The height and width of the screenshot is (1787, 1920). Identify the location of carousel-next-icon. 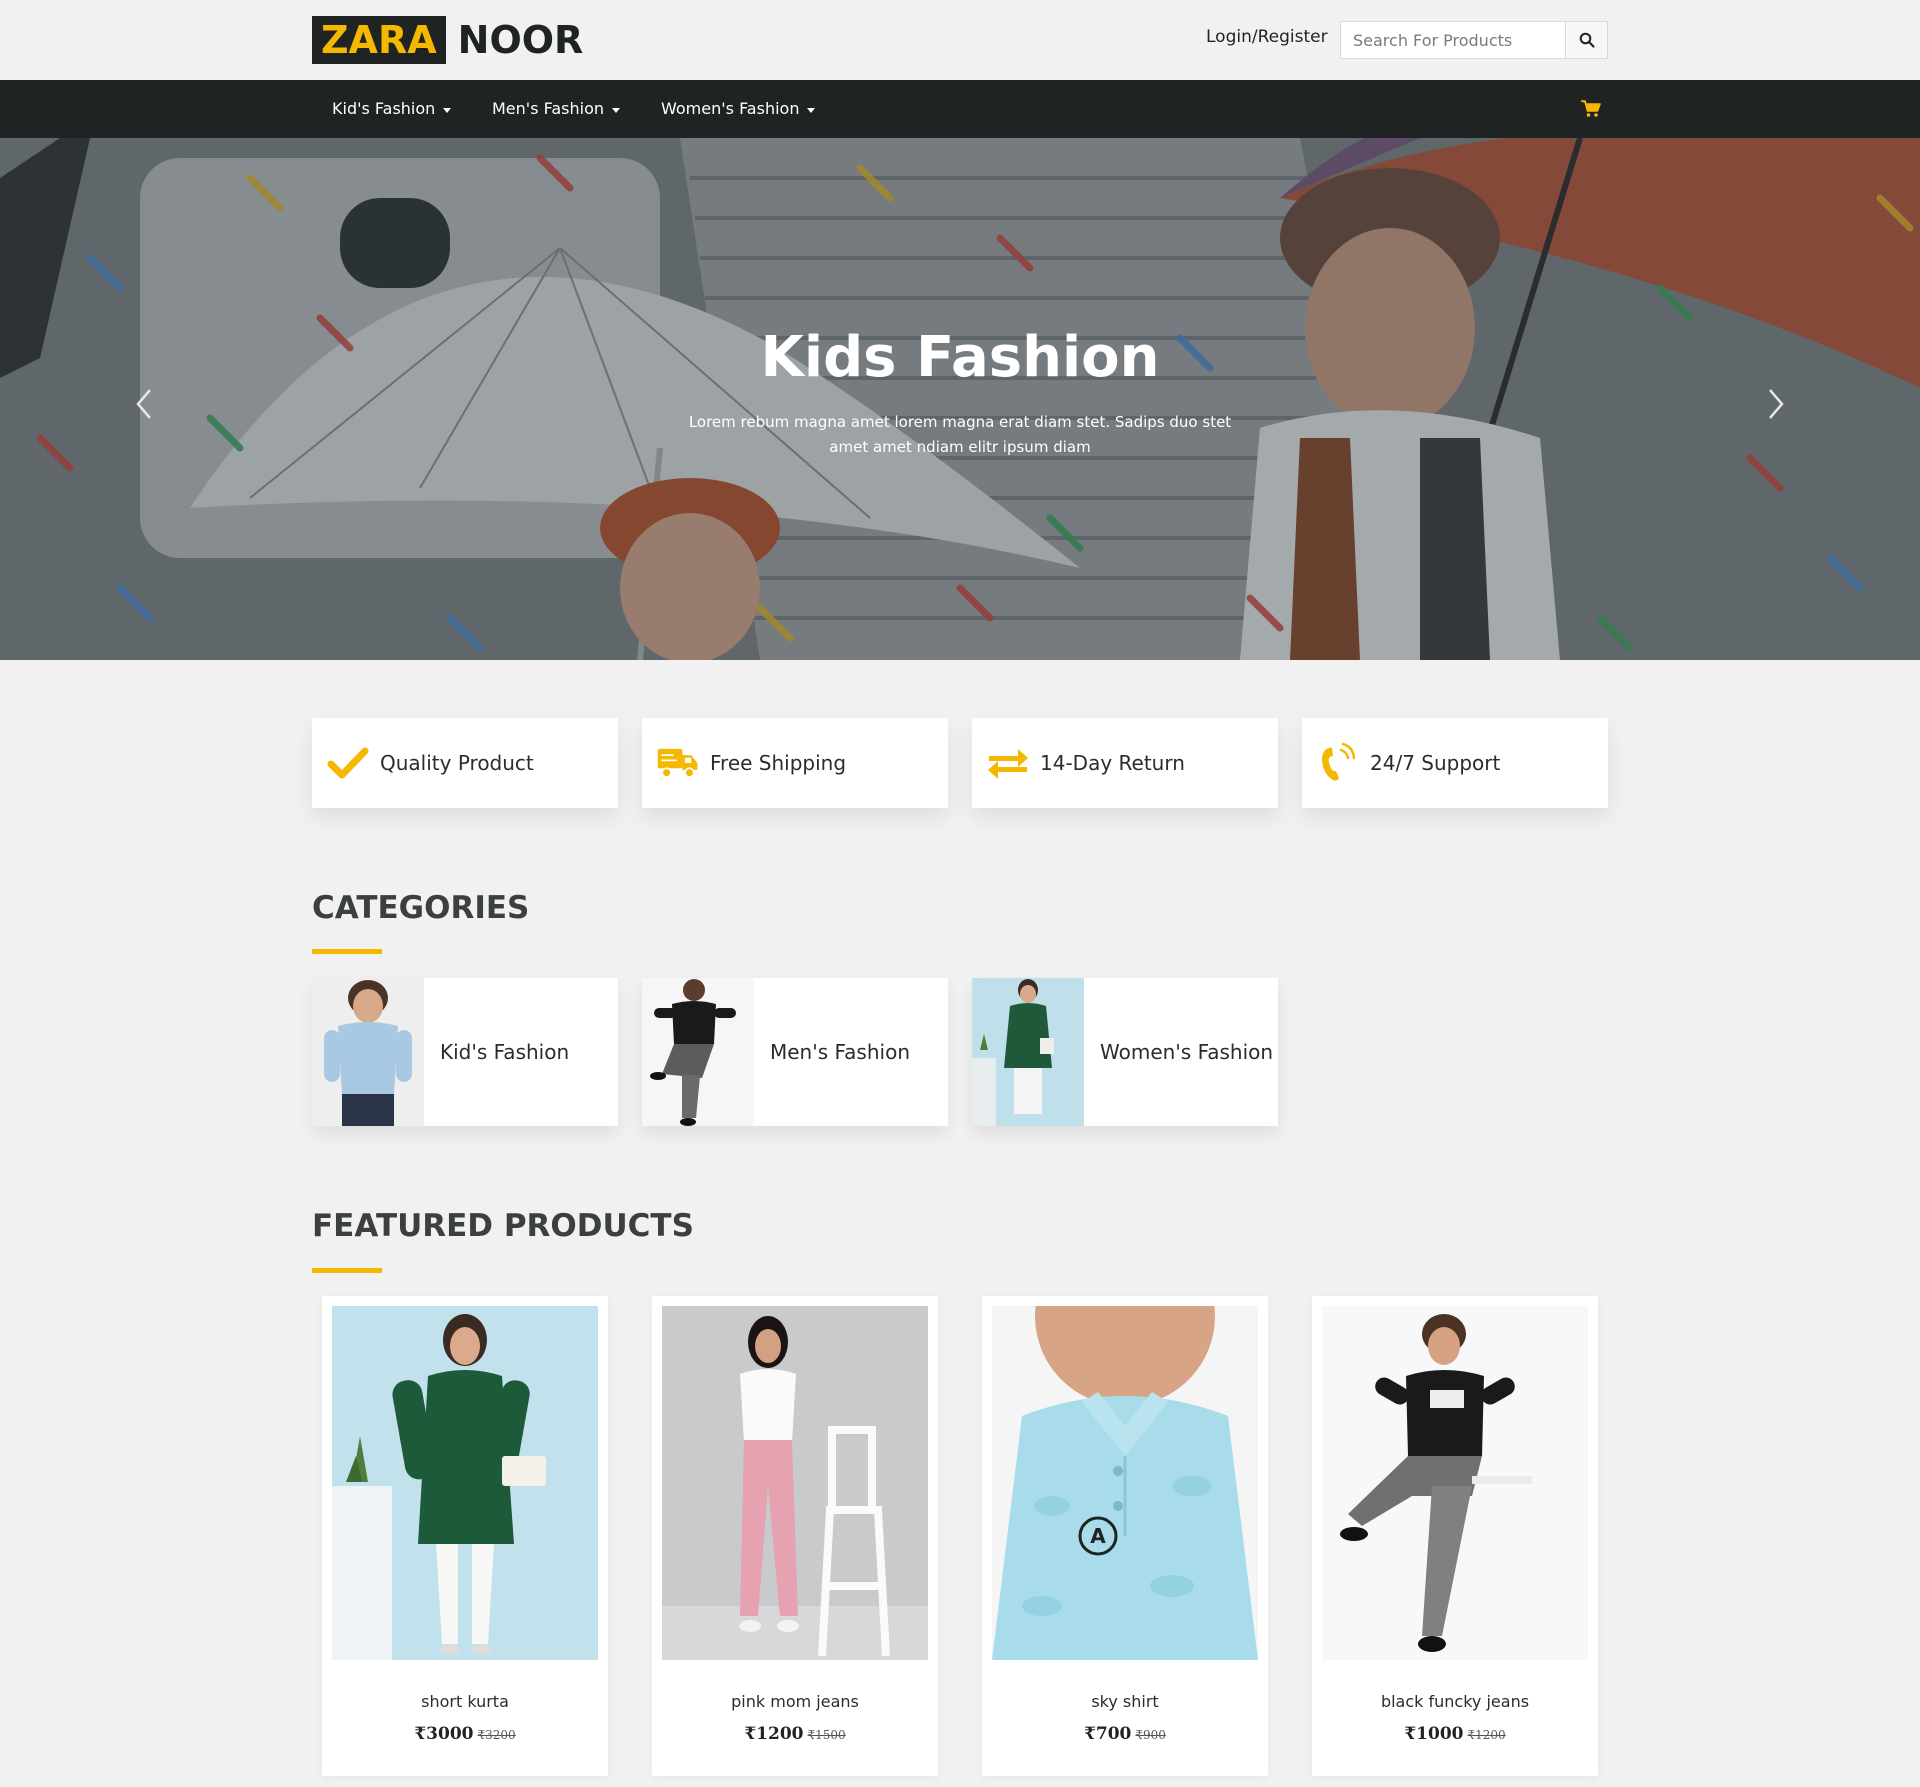
(1776, 404).